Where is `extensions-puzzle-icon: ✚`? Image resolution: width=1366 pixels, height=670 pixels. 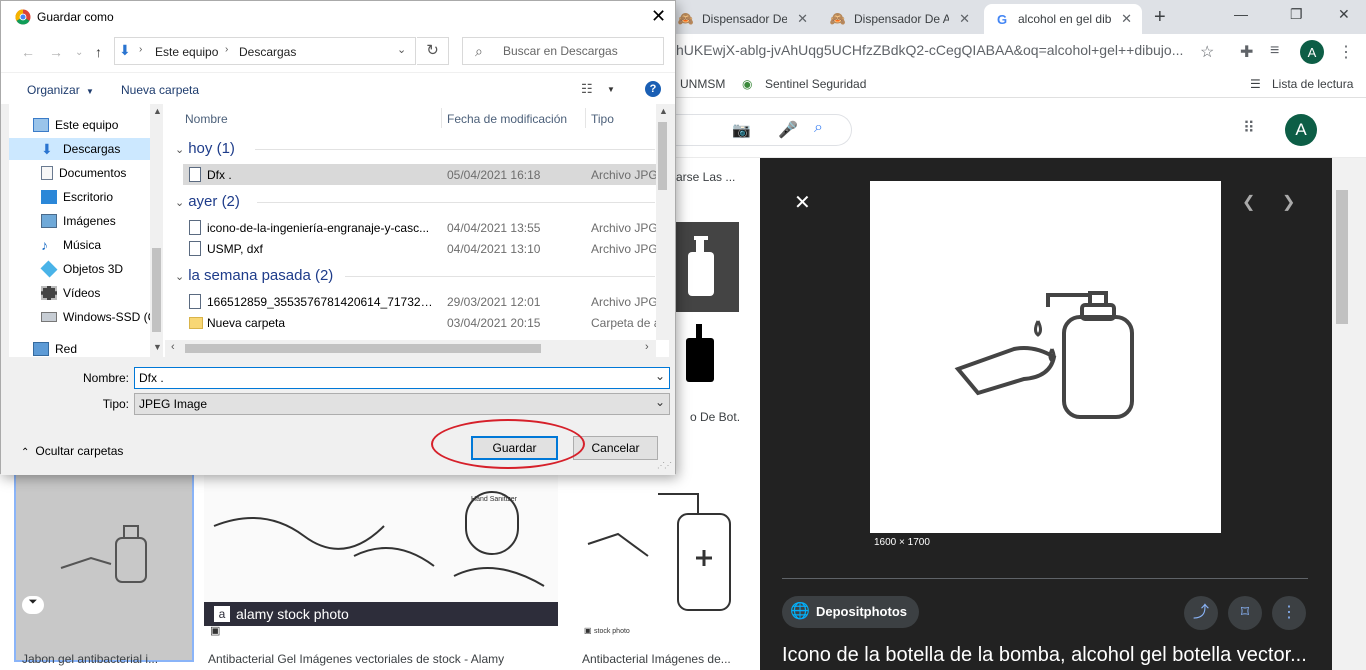 extensions-puzzle-icon: ✚ is located at coordinates (1246, 52).